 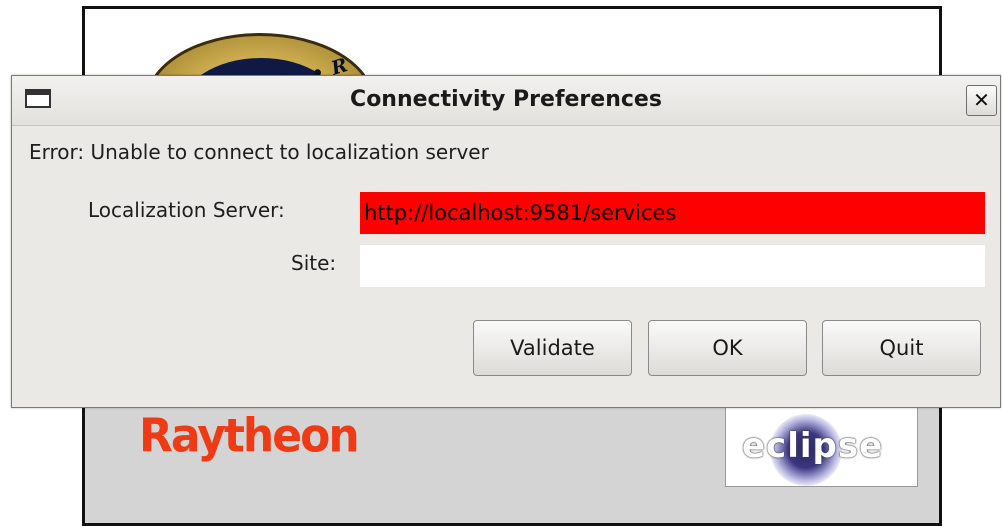 I want to click on localization-server-label: Localization Server:, so click(x=186, y=210).